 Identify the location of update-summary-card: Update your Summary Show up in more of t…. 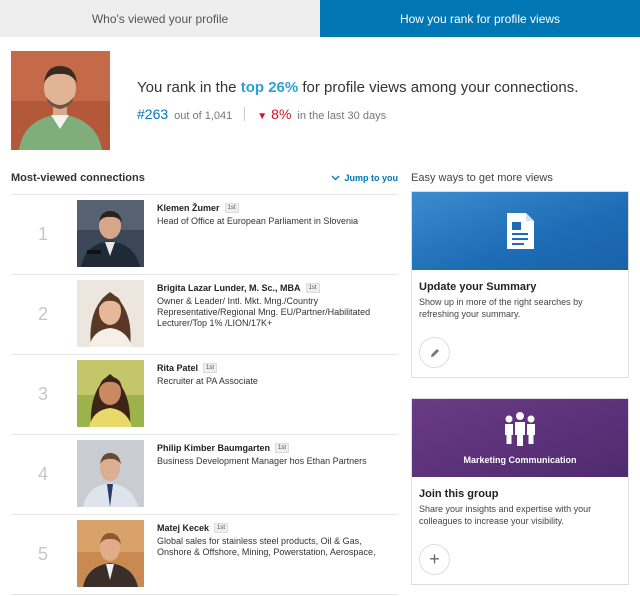
(520, 284).